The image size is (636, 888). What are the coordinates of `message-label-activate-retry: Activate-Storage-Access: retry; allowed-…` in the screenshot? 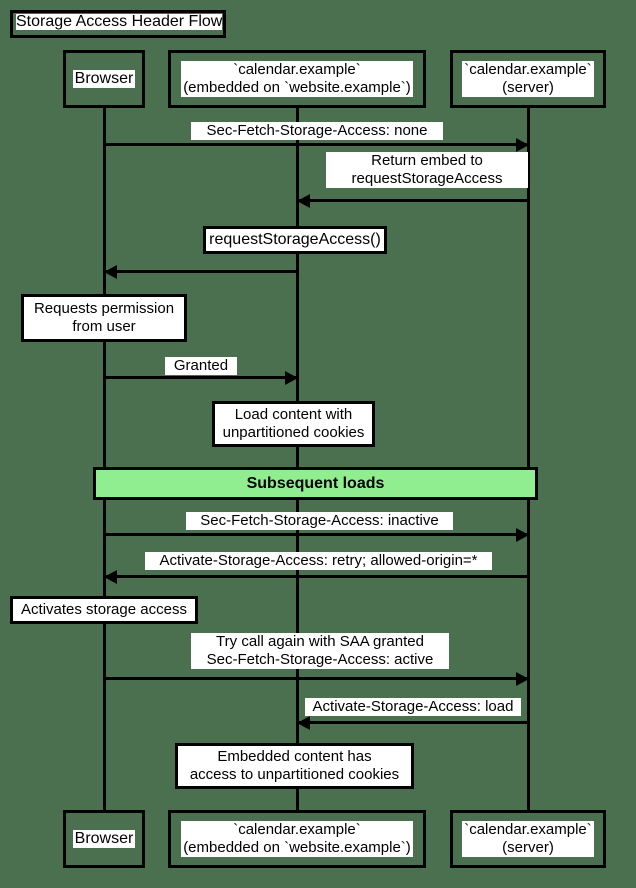 It's located at (318, 561).